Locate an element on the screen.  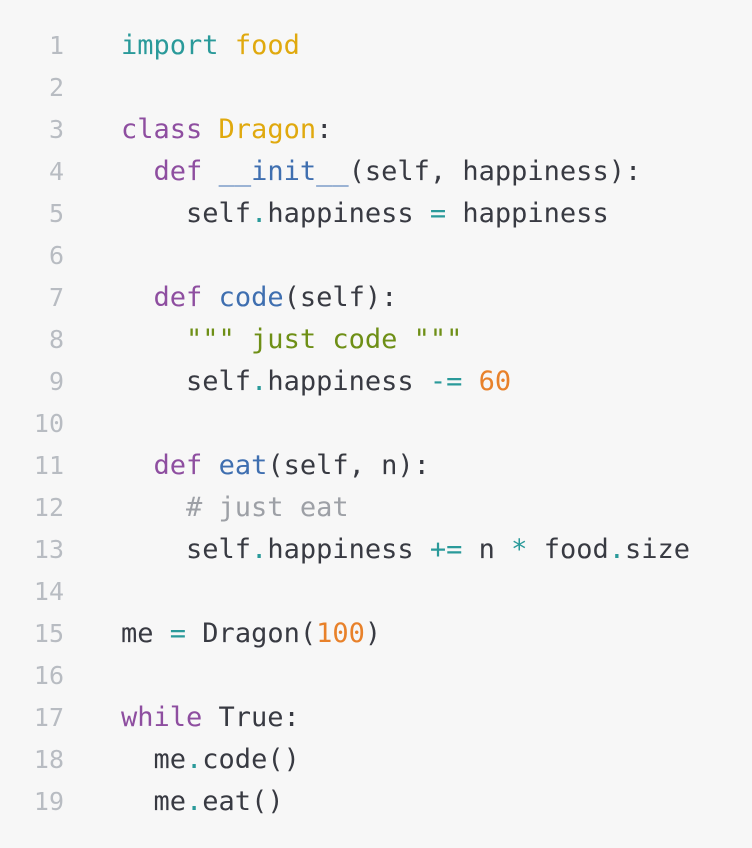
line-number: 7 is located at coordinates (56, 297).